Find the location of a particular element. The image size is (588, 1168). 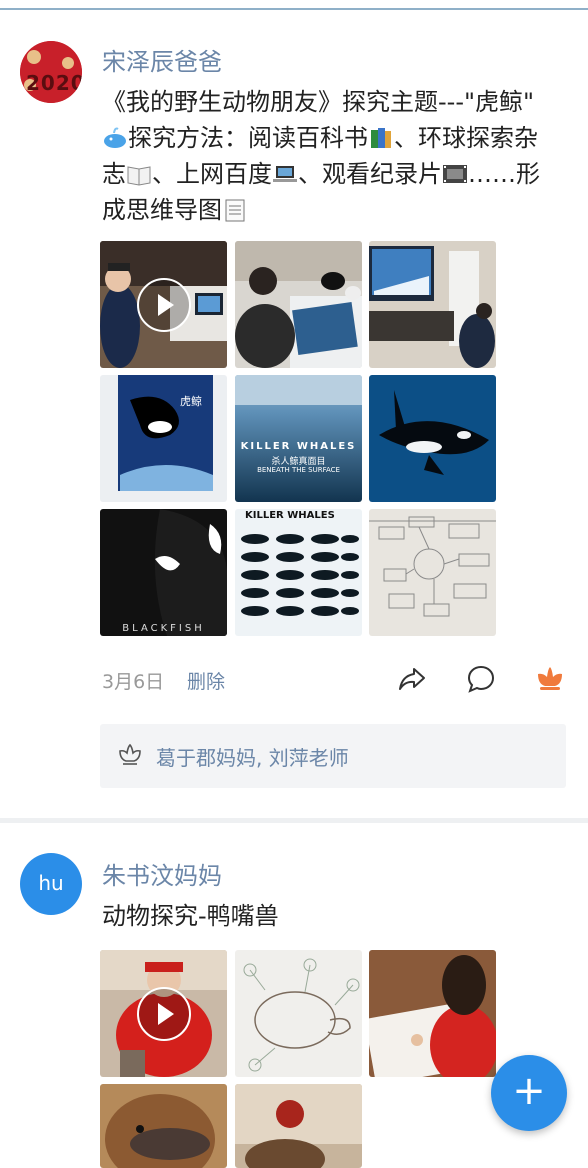

thumbnail-image: KILLER WHALES 杀人鲸真面目 BENEATH THE SURFACE is located at coordinates (298, 438).